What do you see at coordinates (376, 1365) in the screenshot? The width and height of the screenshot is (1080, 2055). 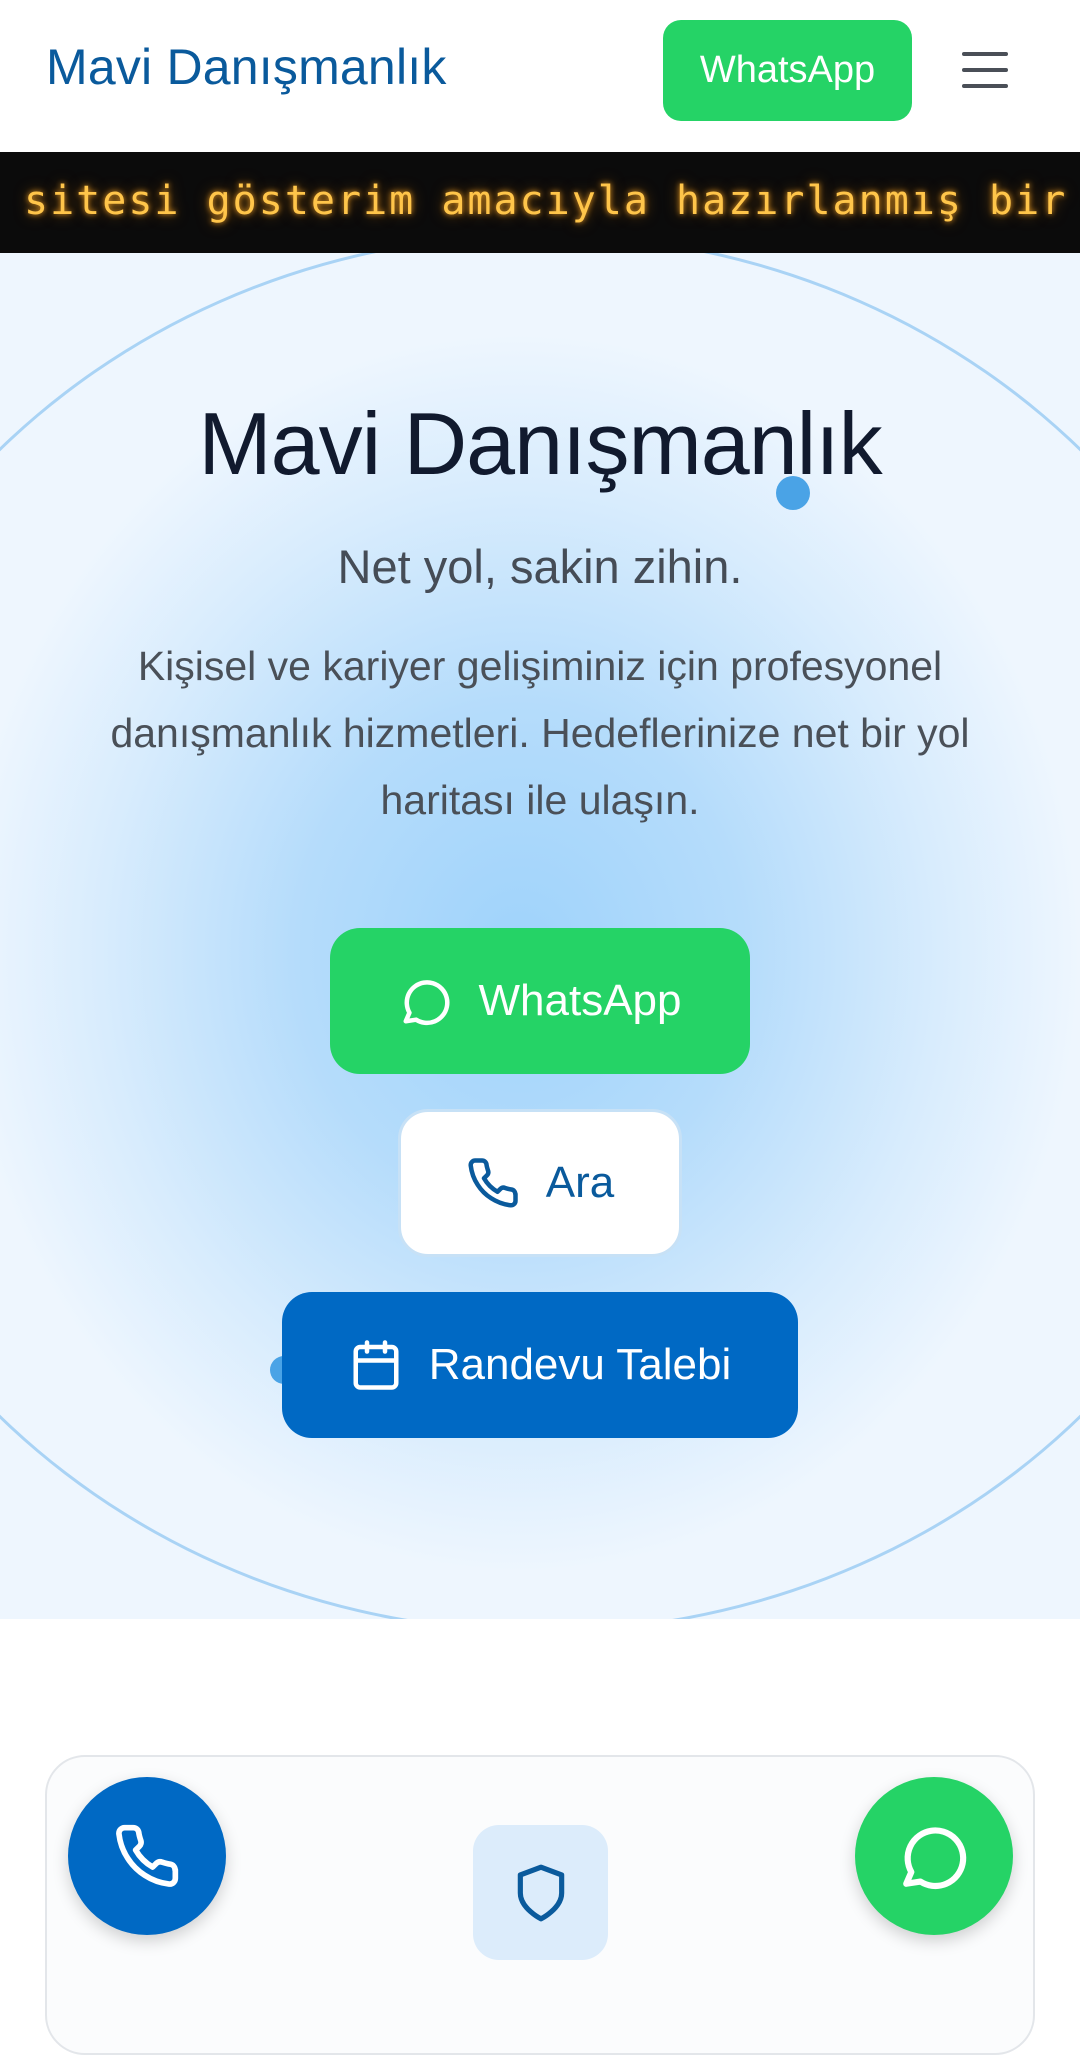 I see `calendar-icon` at bounding box center [376, 1365].